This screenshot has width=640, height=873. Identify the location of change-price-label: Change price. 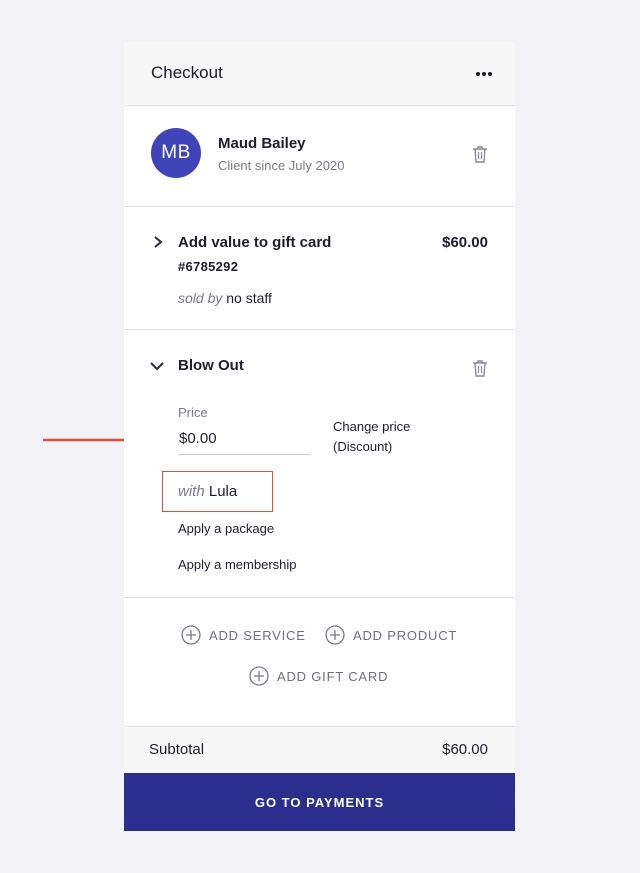
(372, 426).